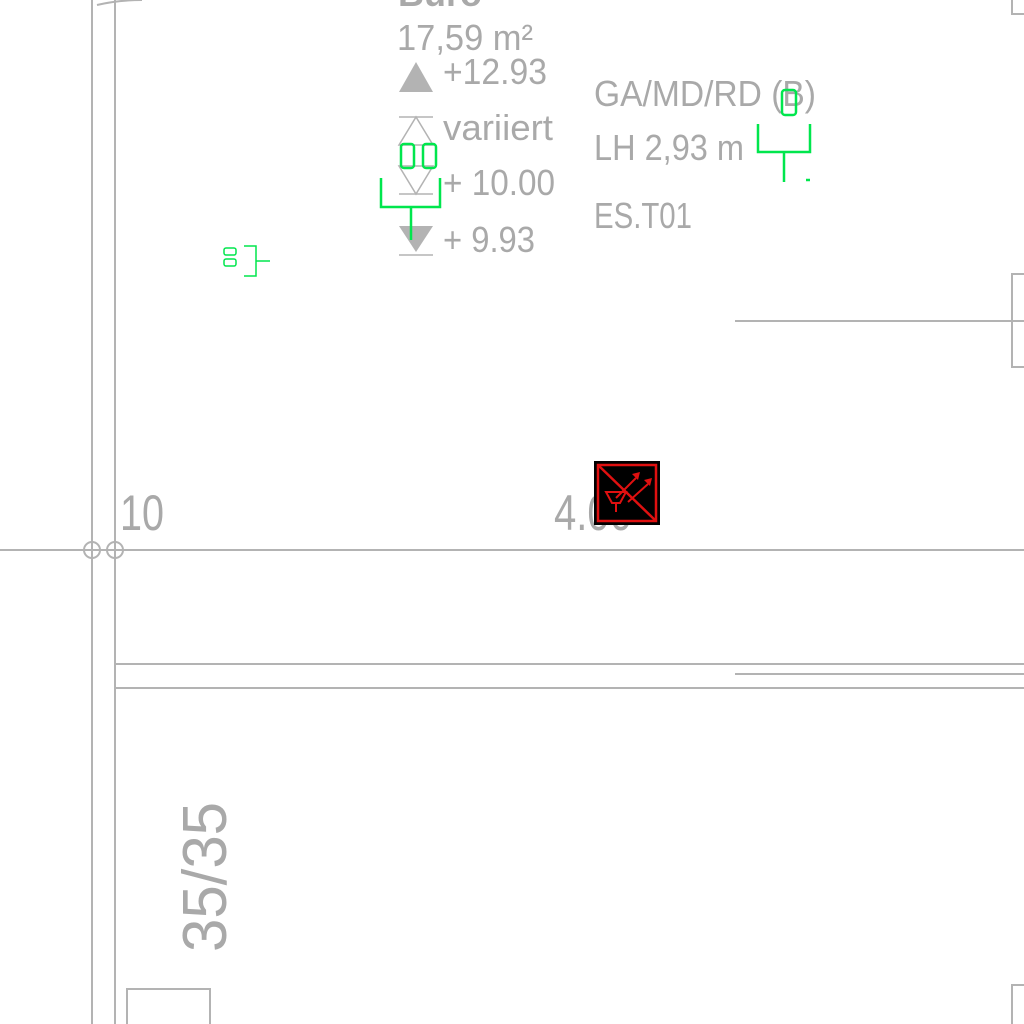  What do you see at coordinates (416, 155) in the screenshot?
I see `level-variable-icon` at bounding box center [416, 155].